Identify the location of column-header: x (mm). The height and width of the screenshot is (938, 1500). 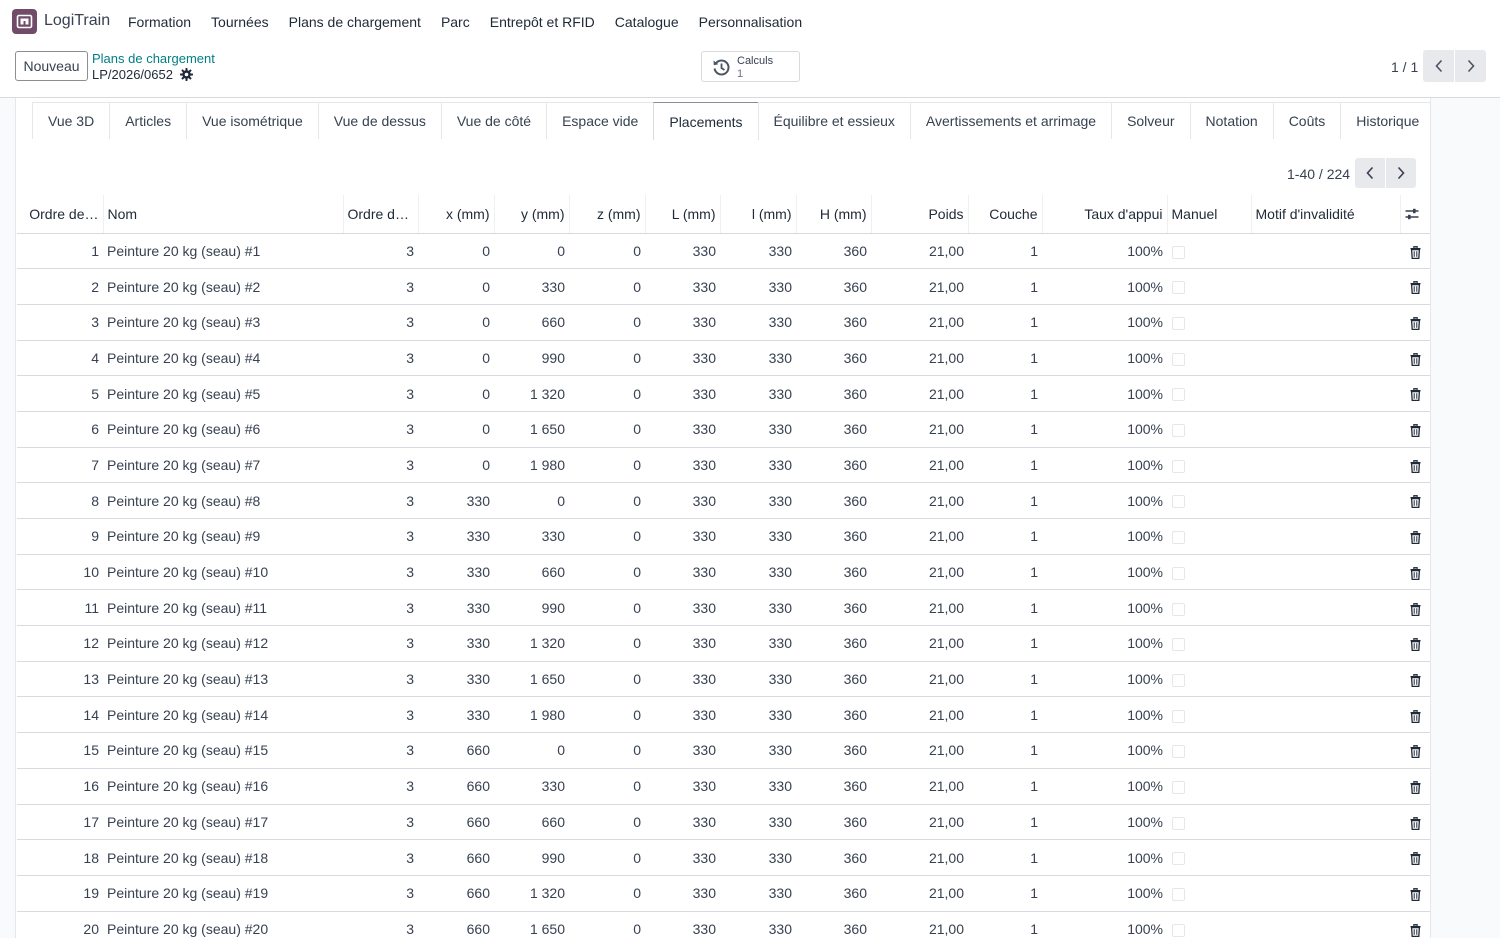
(456, 214).